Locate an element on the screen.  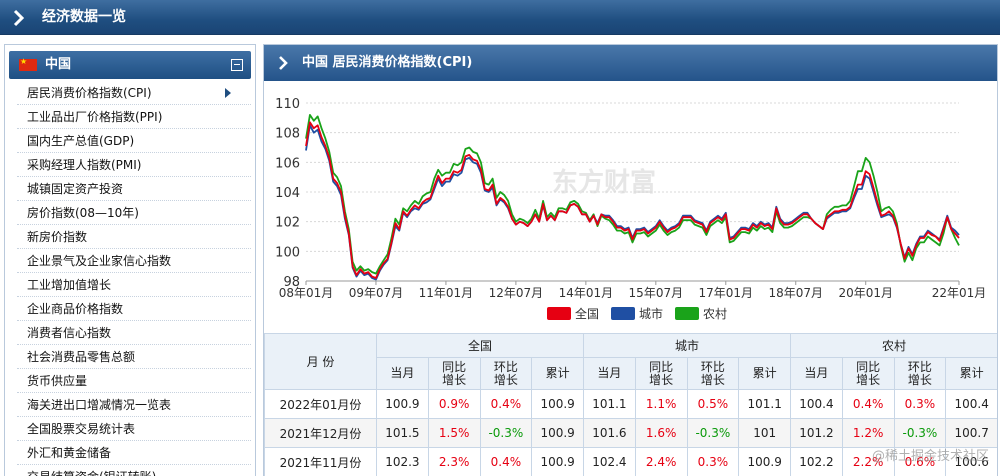
sidebar-item-label: 城镇固定资产投资 is located at coordinates (75, 189).